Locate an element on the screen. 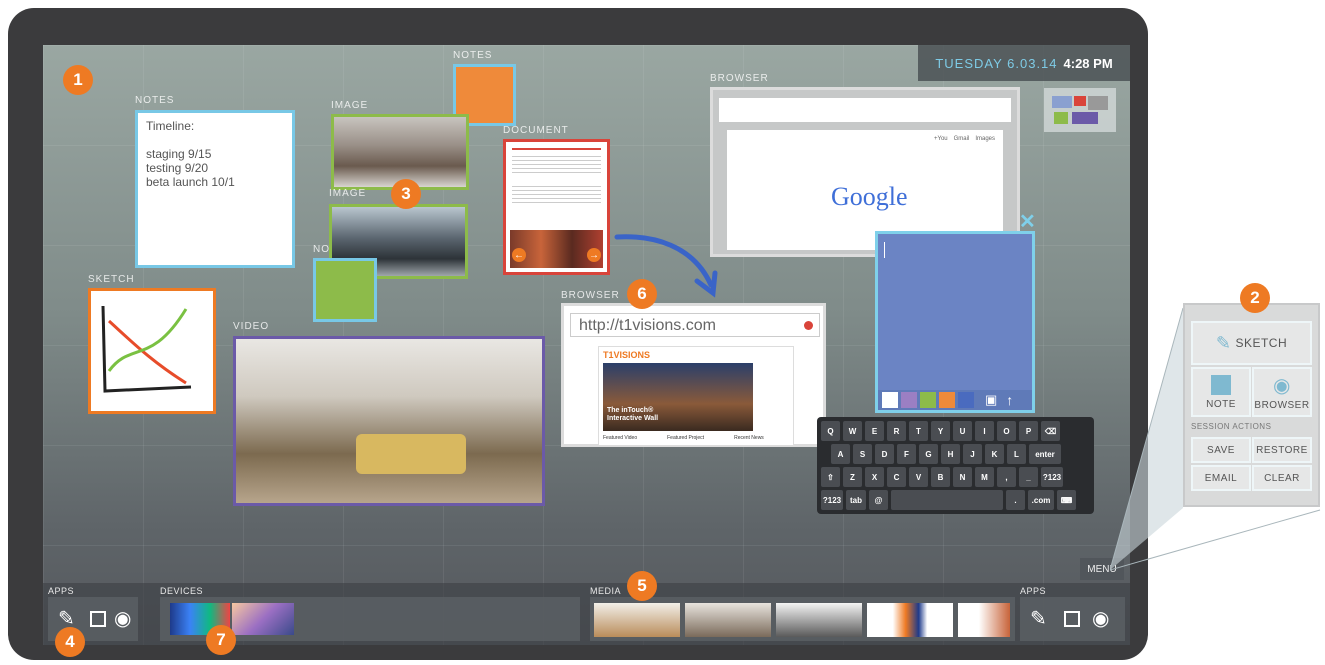  note-button: NOTE is located at coordinates (1221, 392).